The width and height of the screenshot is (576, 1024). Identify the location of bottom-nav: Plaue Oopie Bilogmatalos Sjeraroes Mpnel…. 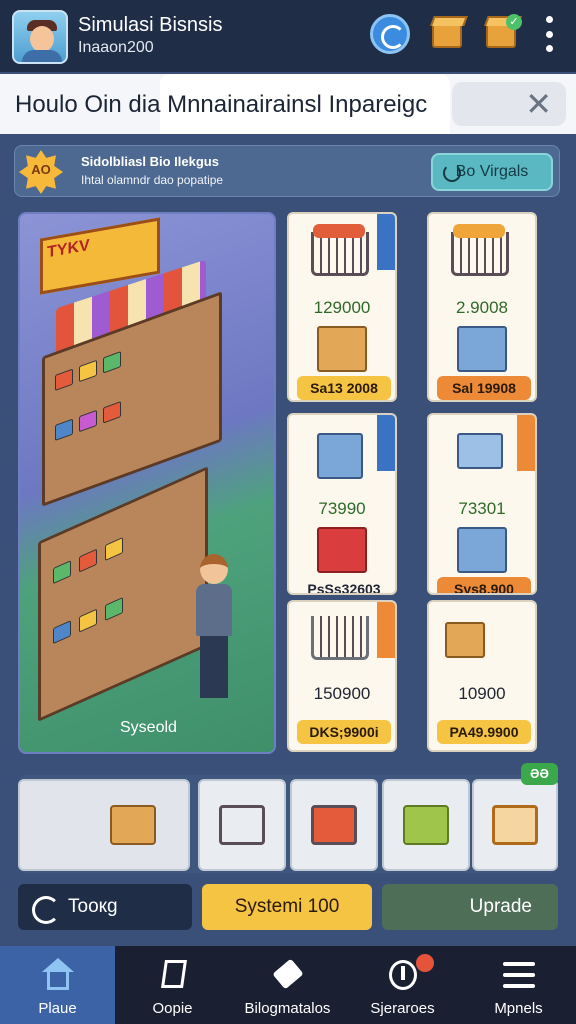
(288, 985).